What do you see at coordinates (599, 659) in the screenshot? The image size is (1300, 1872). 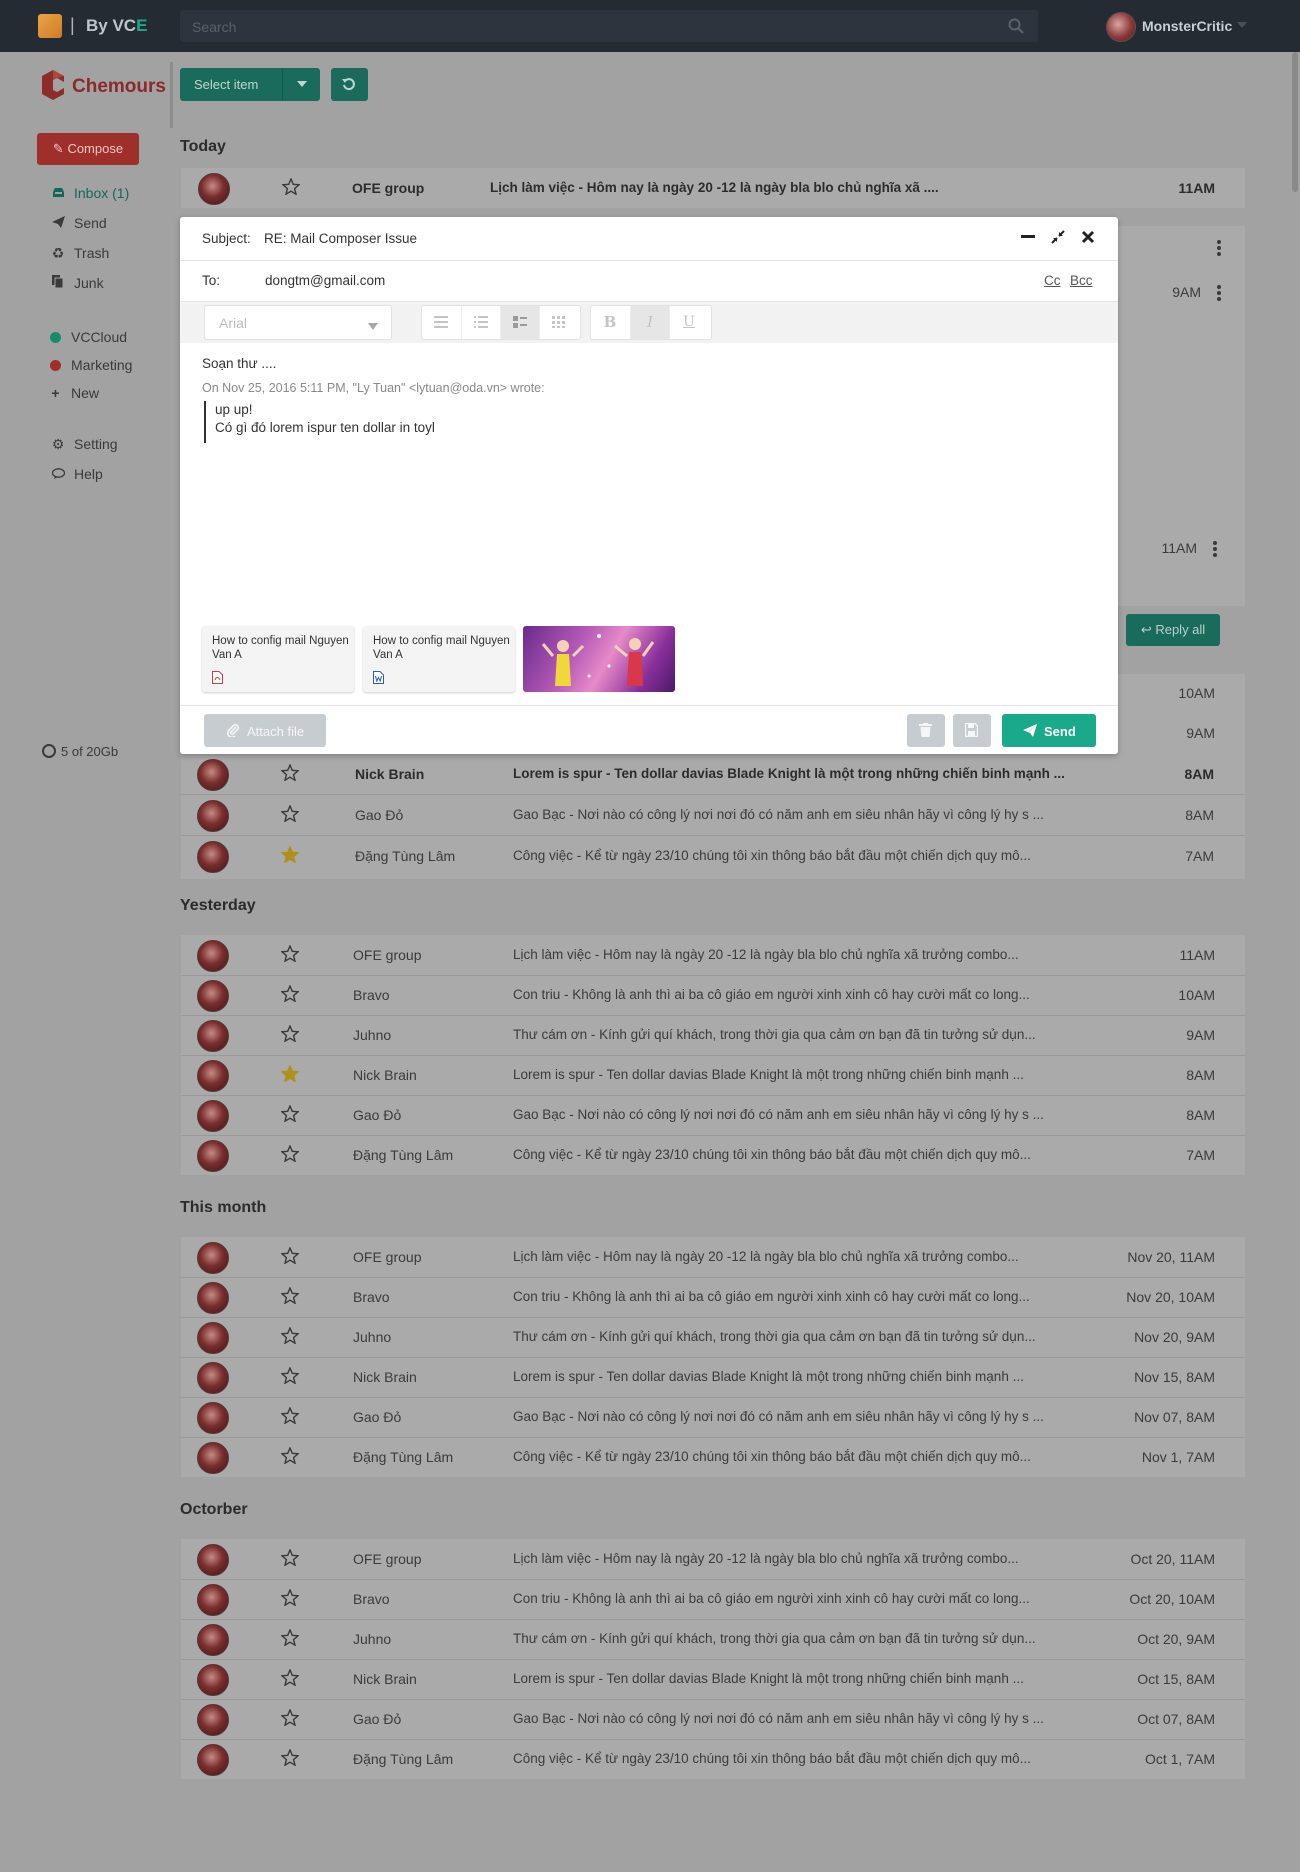 I see `attachment-image-thumbnail` at bounding box center [599, 659].